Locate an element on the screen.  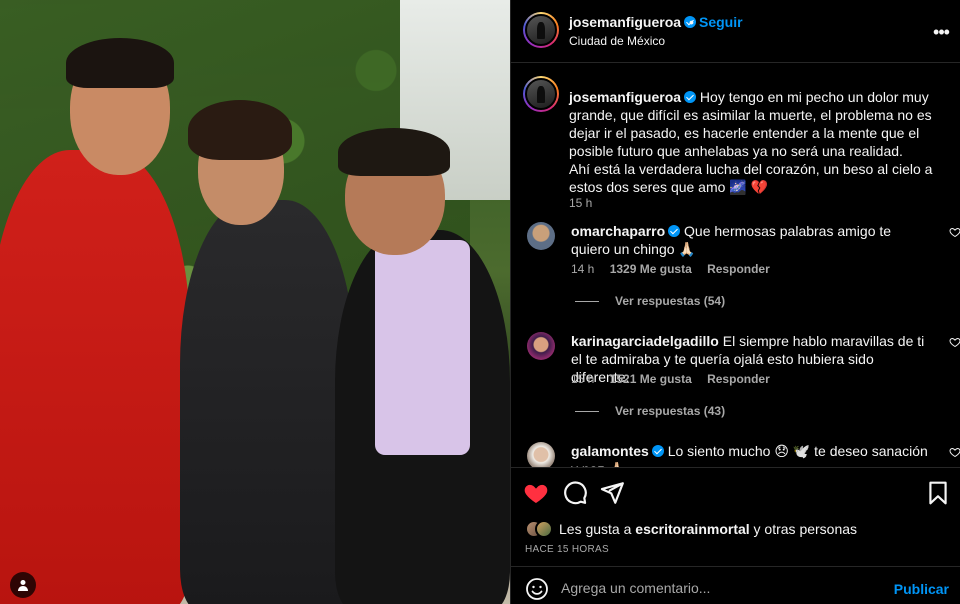
comment-bubble-icon is located at coordinates (575, 493).